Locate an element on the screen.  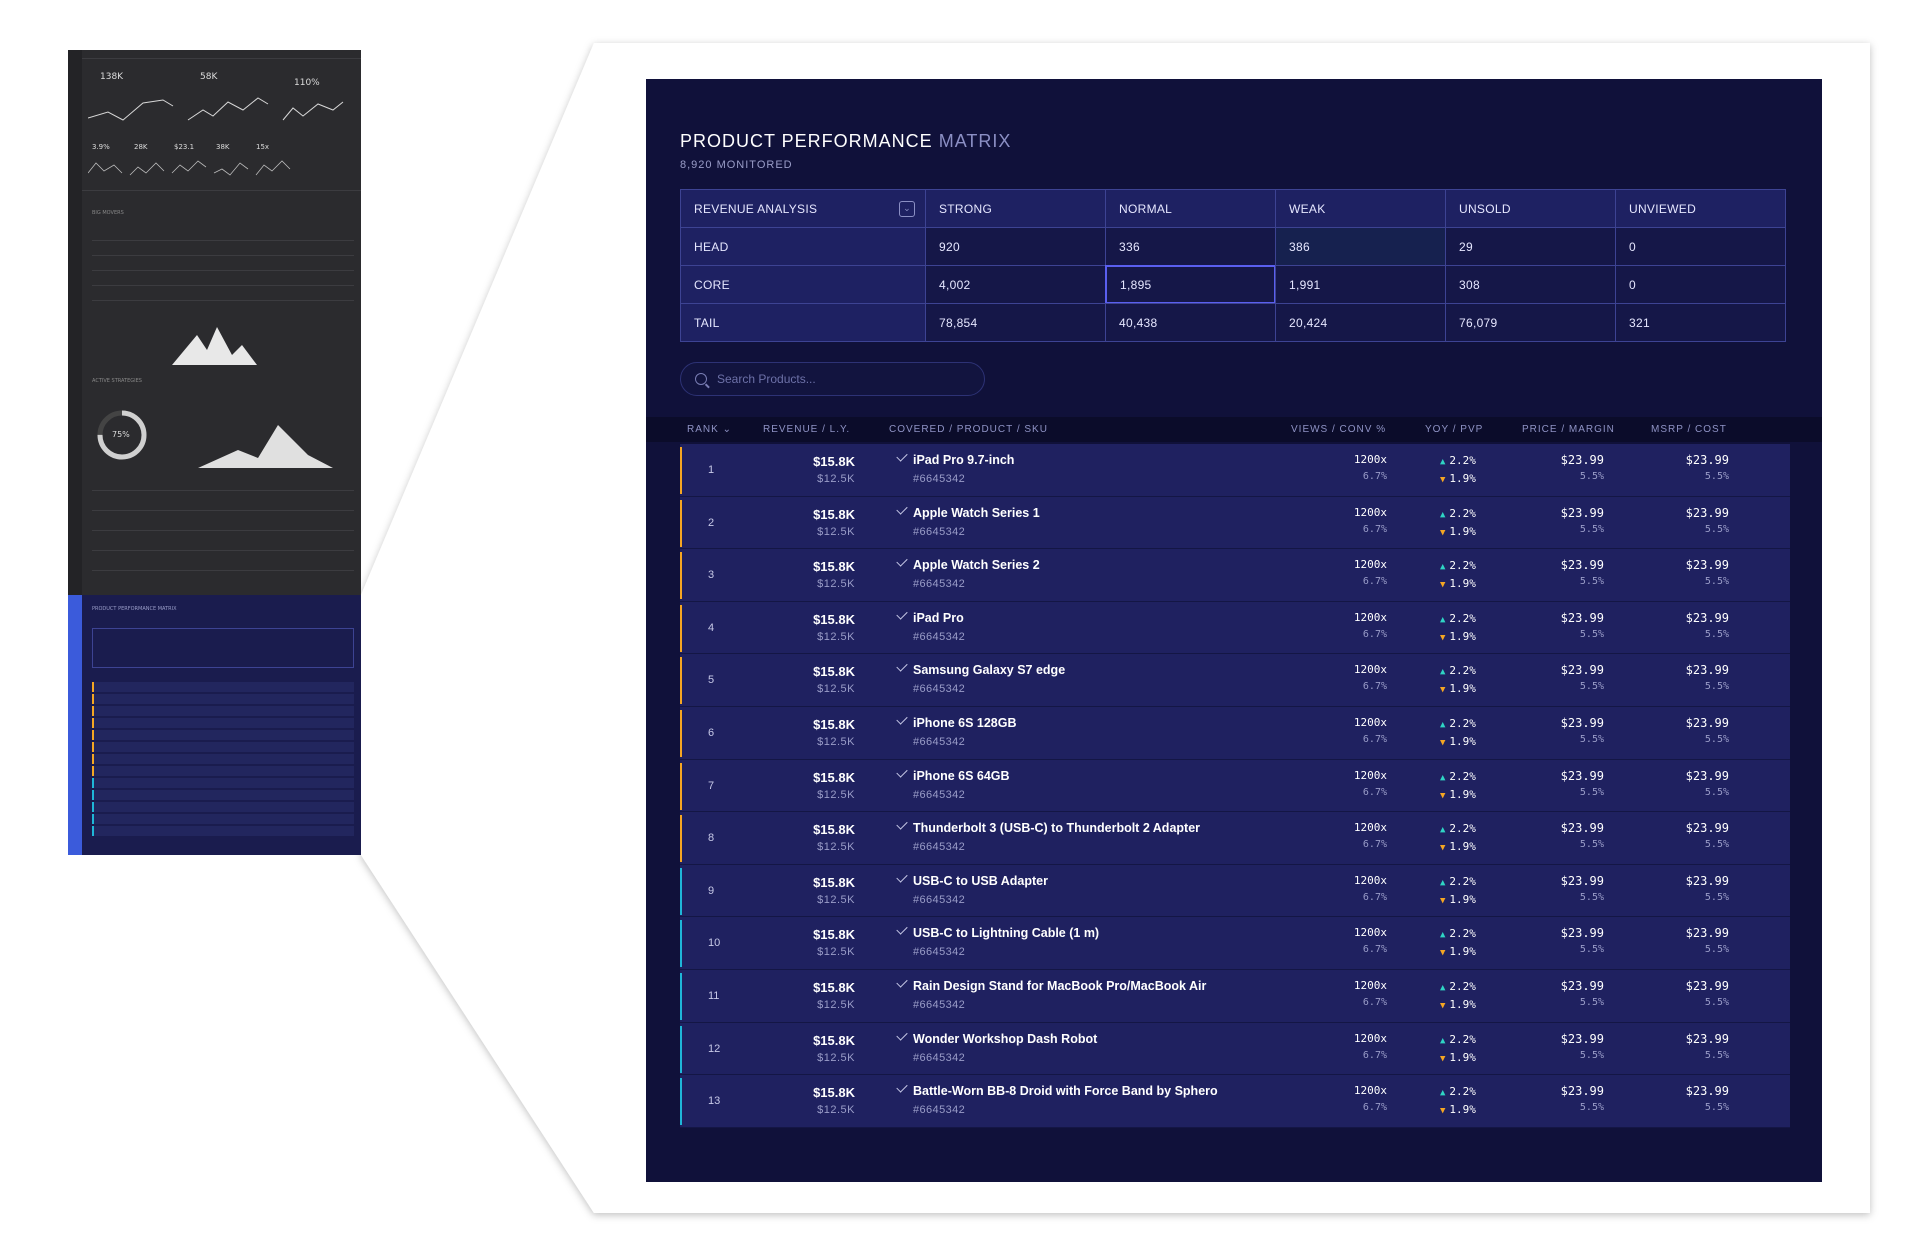
search-box is located at coordinates (832, 379).